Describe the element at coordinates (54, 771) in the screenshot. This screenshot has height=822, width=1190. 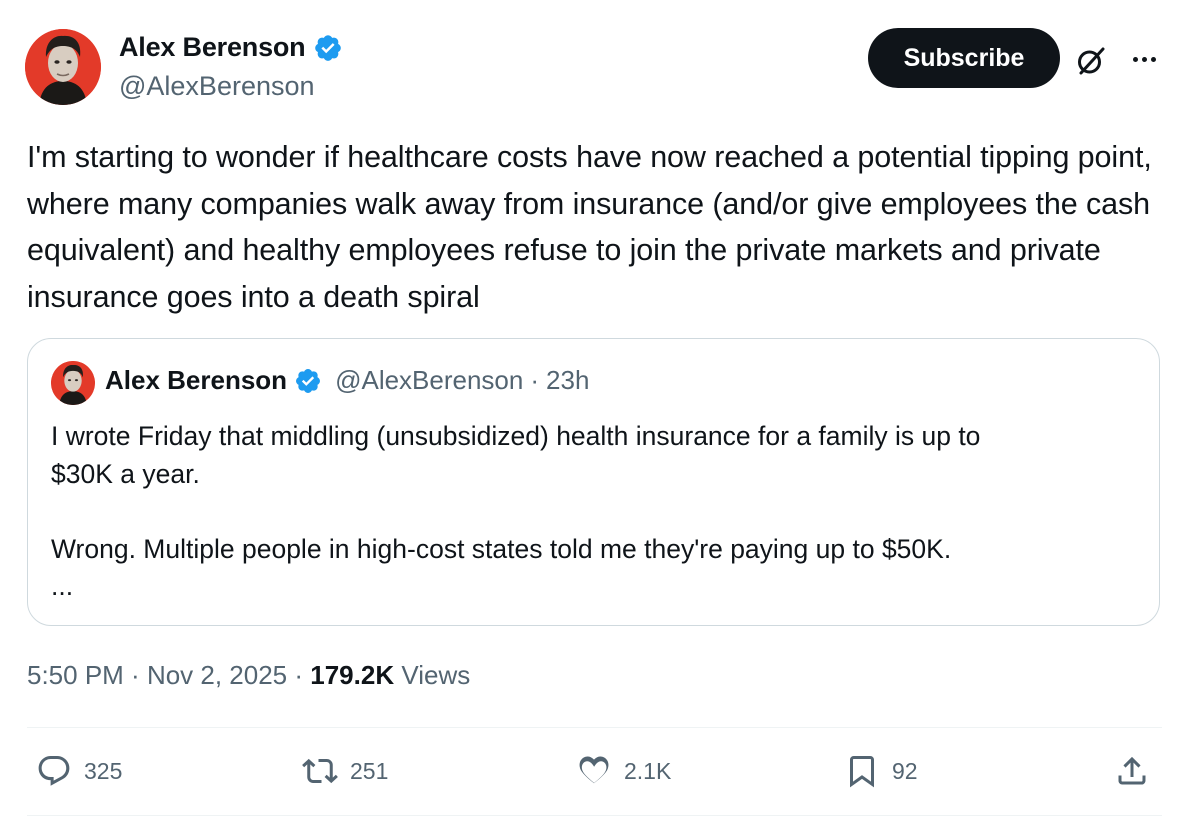
I see `reply-icon` at that location.